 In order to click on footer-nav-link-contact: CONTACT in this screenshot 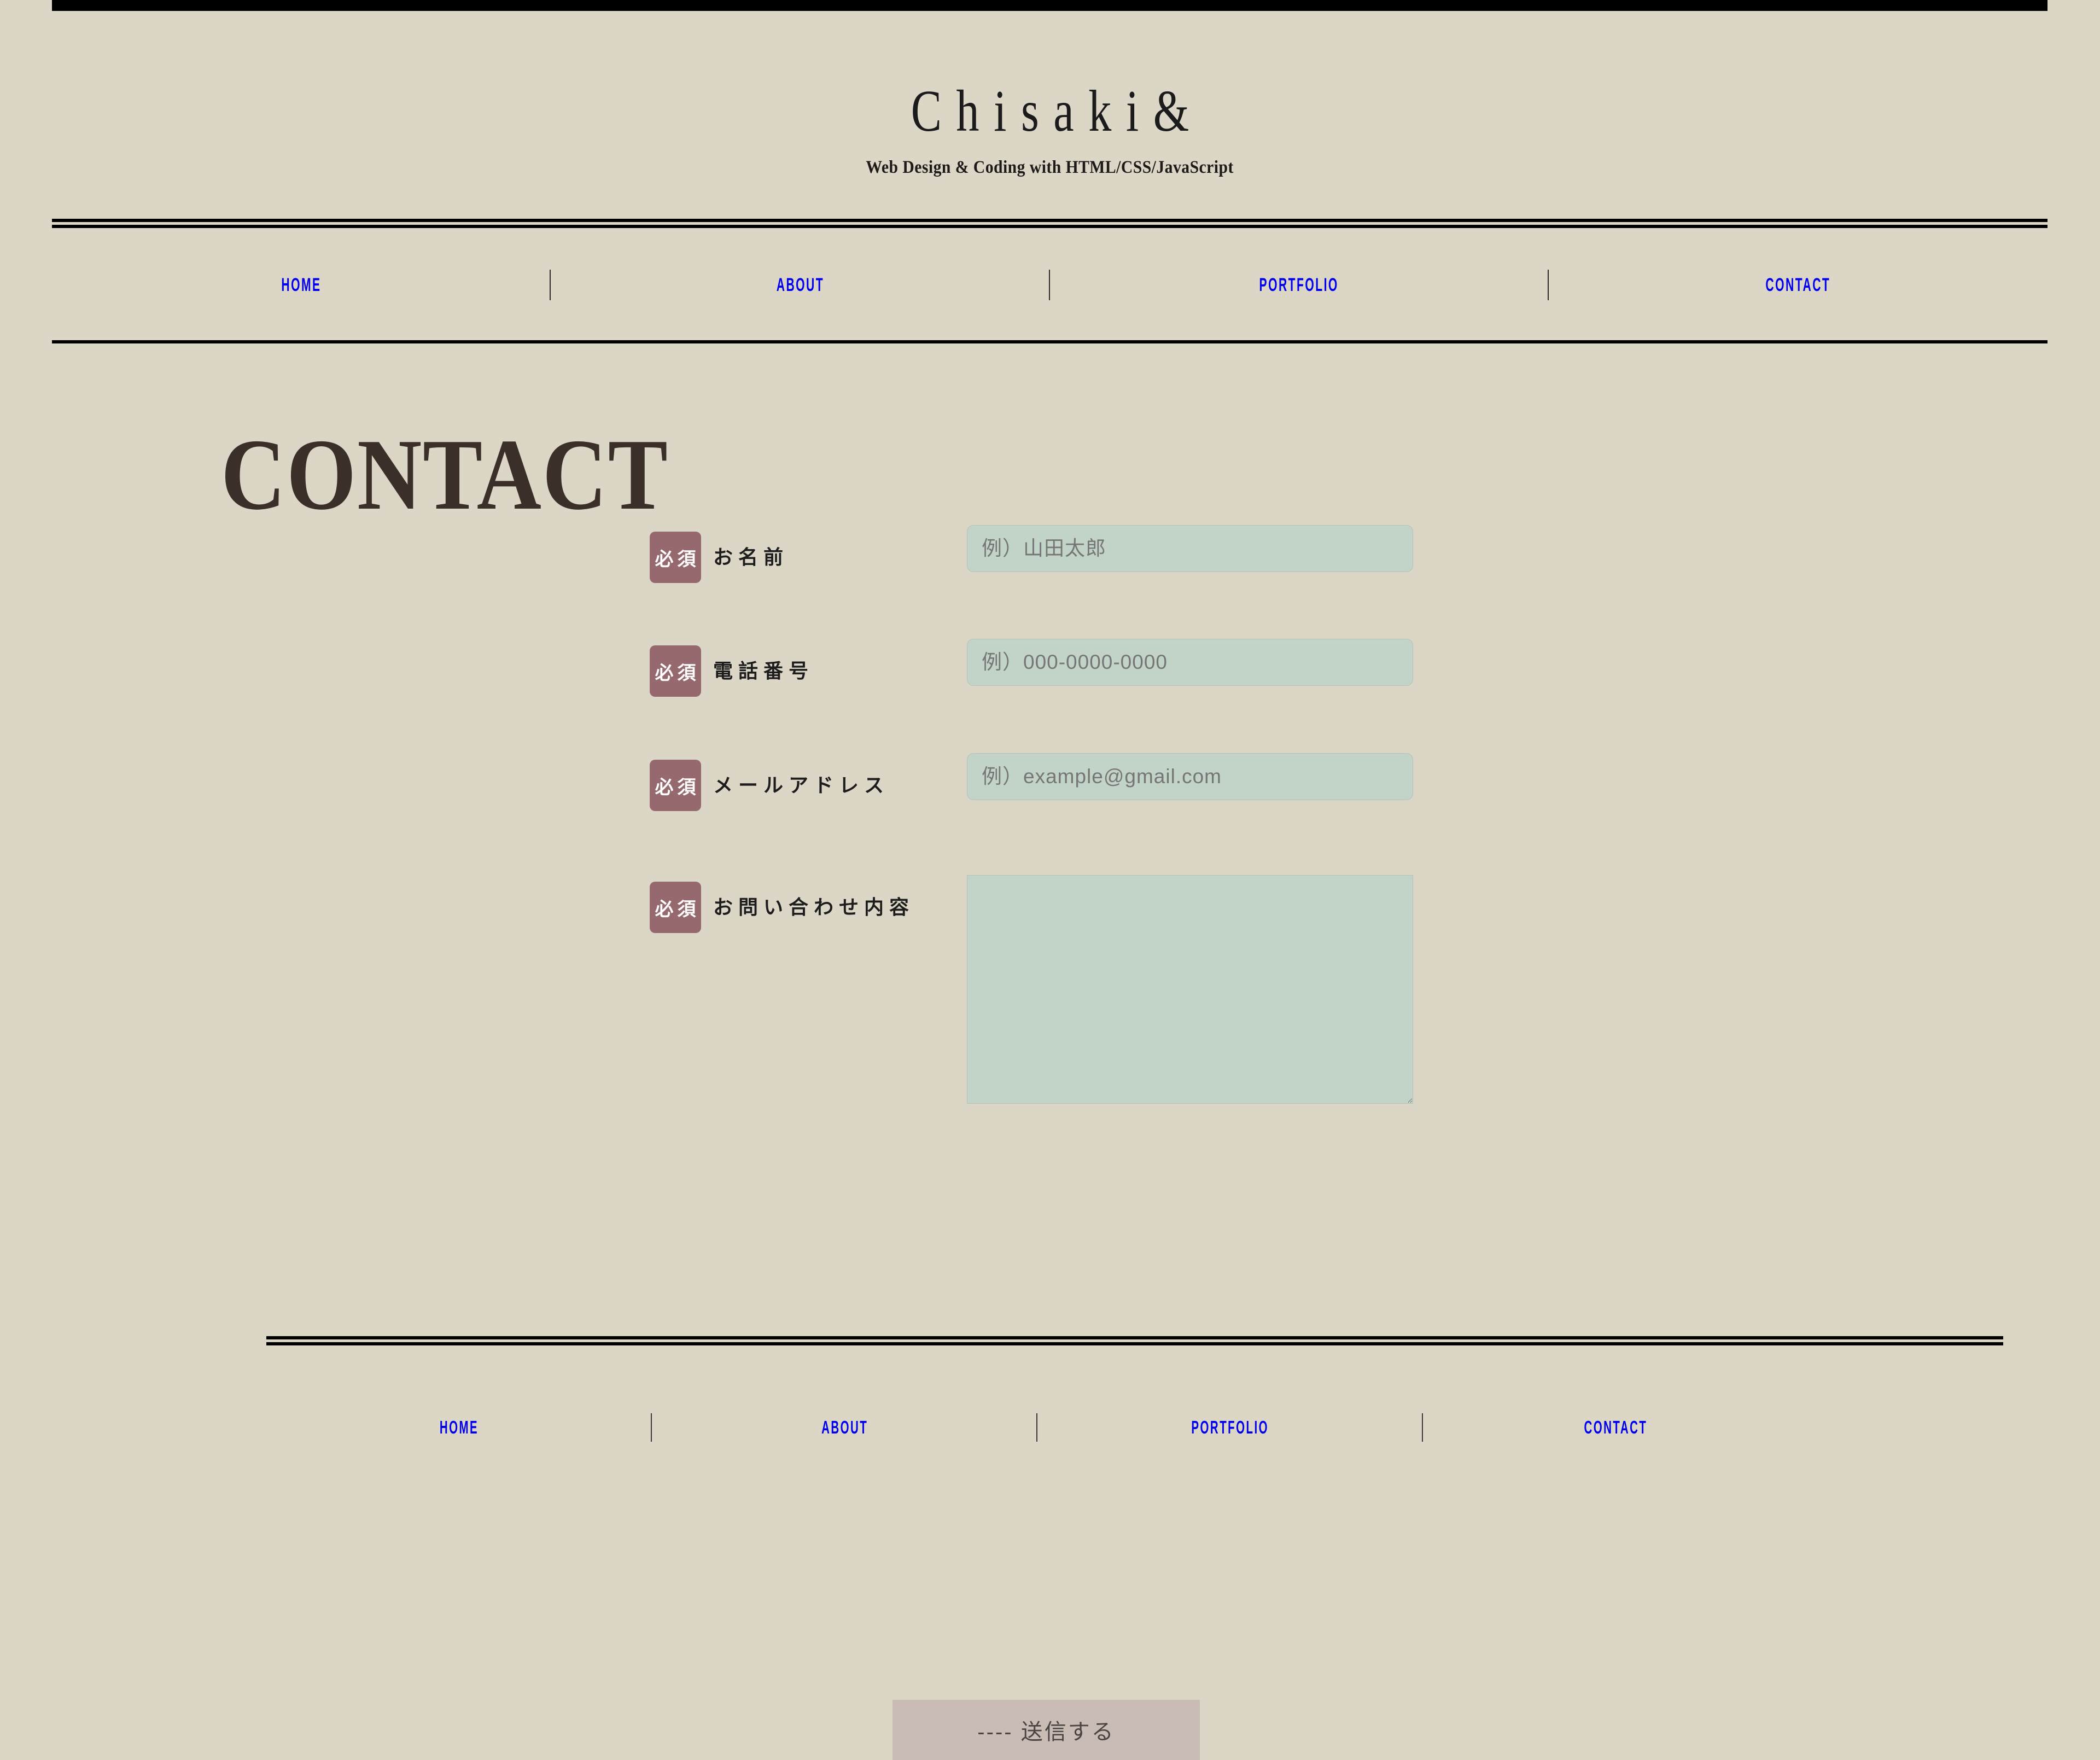, I will do `click(1616, 1427)`.